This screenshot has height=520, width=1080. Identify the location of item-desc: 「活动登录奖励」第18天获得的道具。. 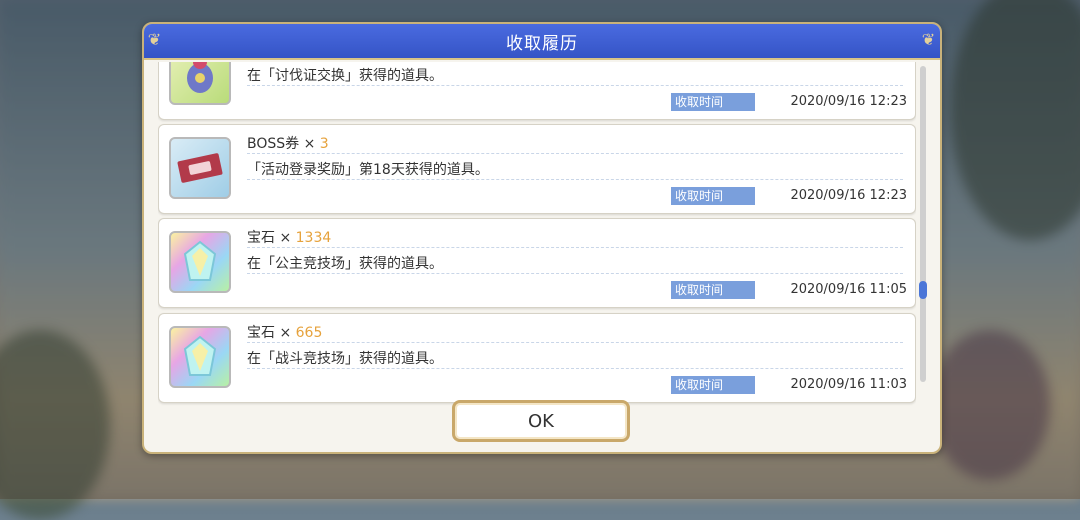
(575, 169).